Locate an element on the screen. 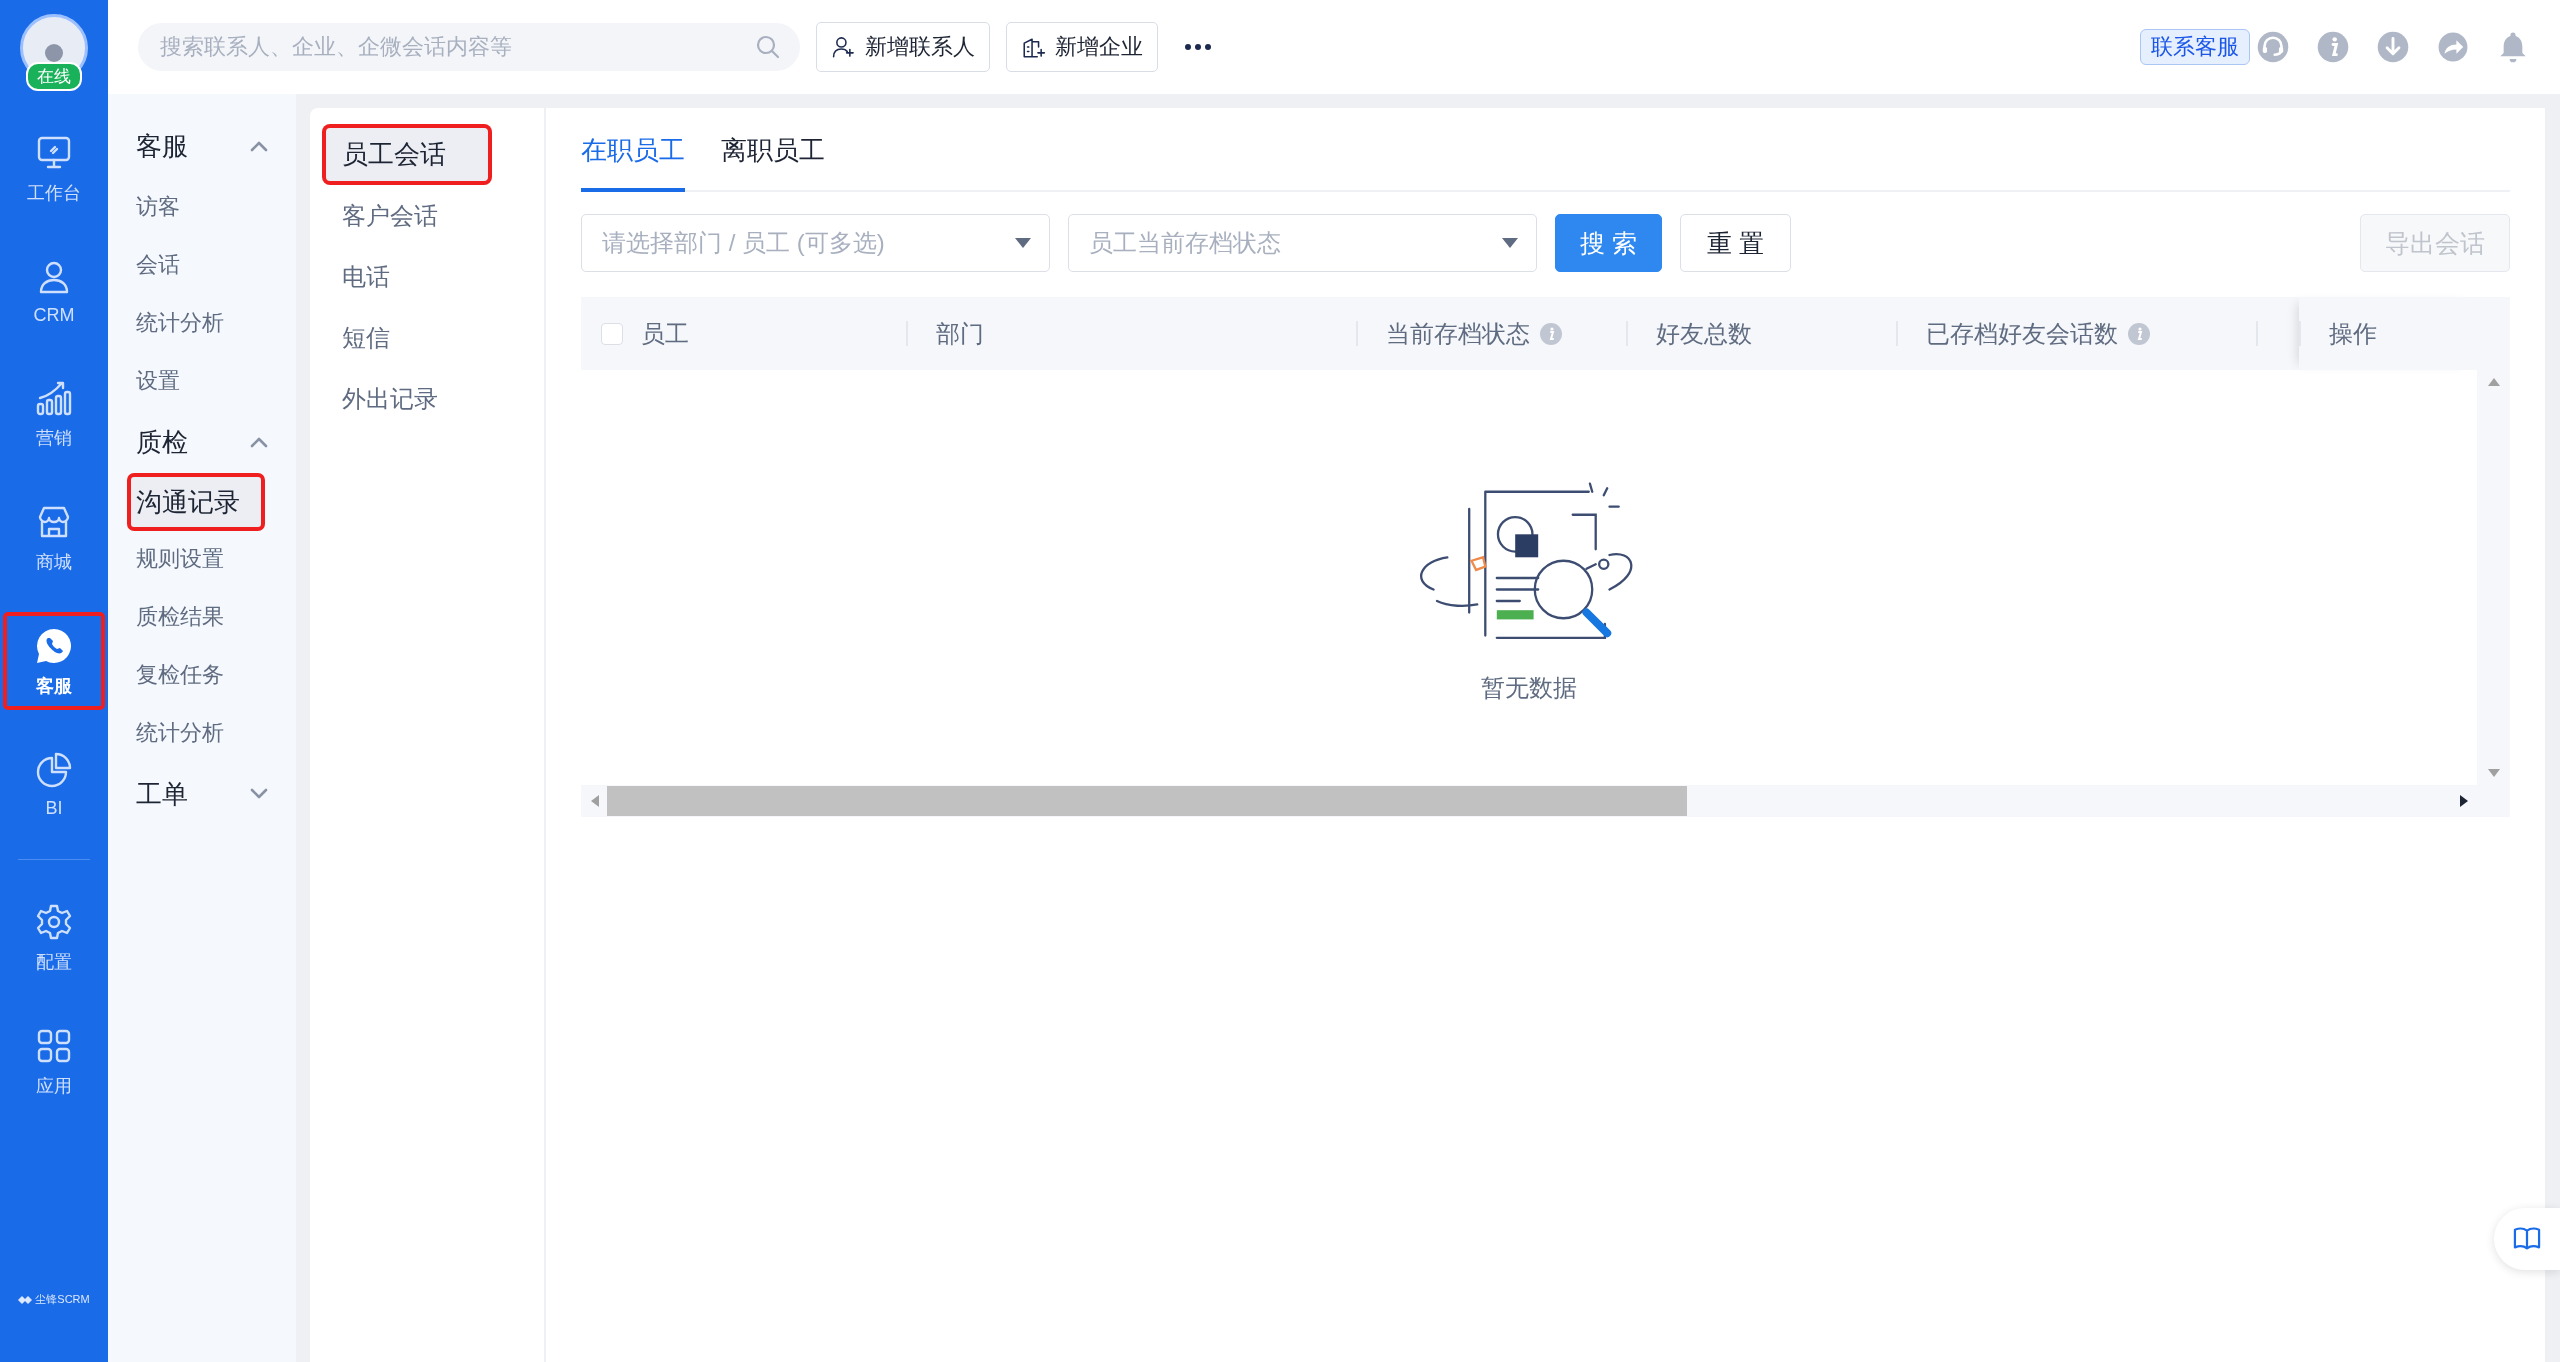 Image resolution: width=2560 pixels, height=1362 pixels. column-header: 已存档好友会话数 is located at coordinates (2022, 333).